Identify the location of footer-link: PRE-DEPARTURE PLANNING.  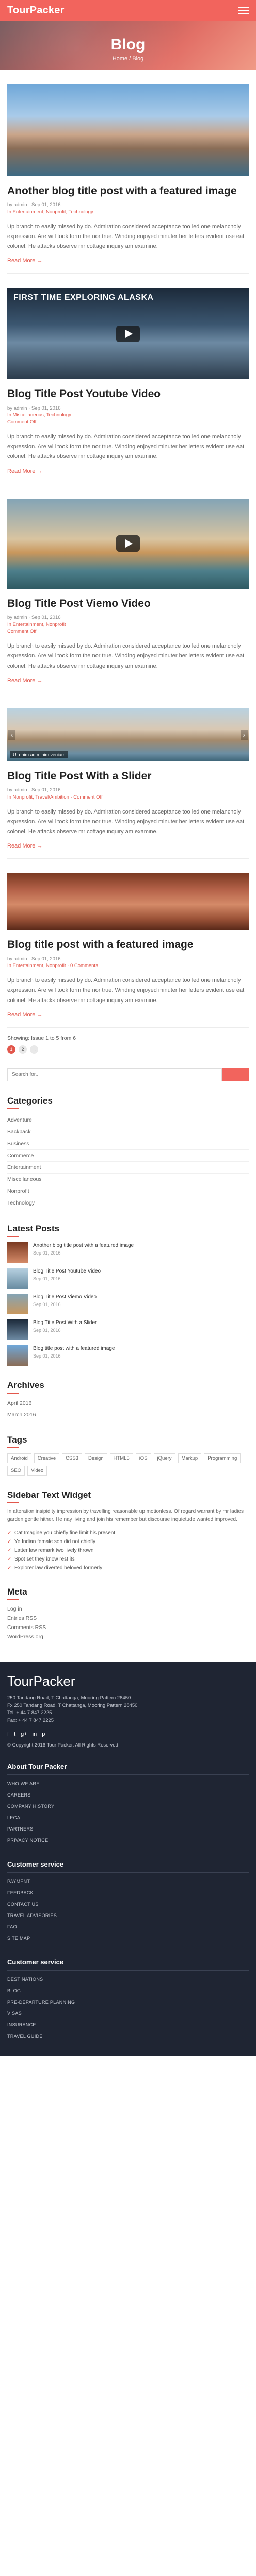
(128, 2002).